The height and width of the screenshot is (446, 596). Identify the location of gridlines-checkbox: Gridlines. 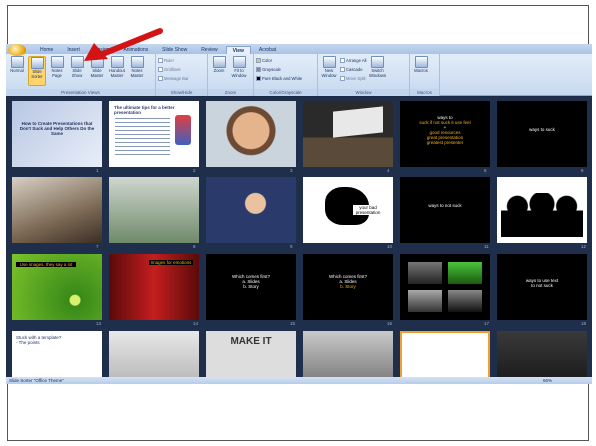
(173, 69).